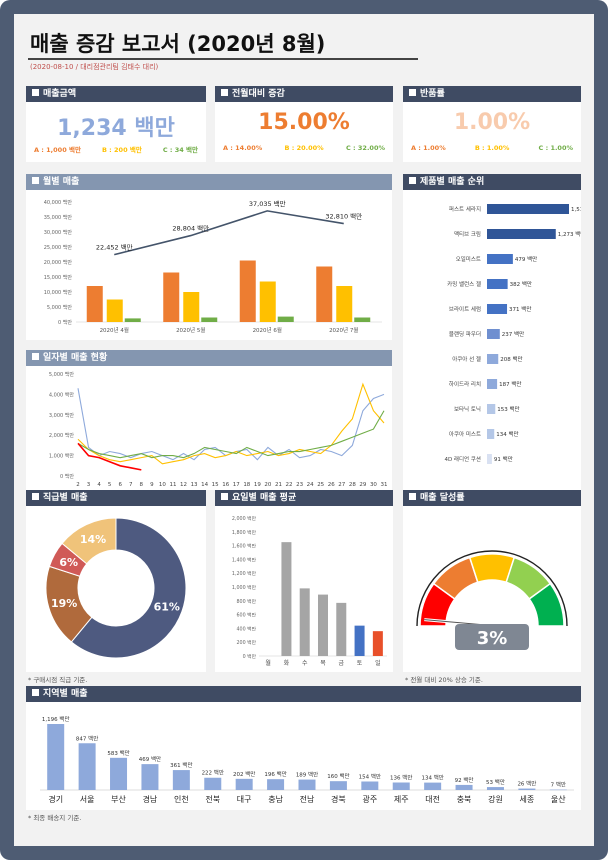 The width and height of the screenshot is (608, 860). I want to click on x-tick-label: 일, so click(378, 663).